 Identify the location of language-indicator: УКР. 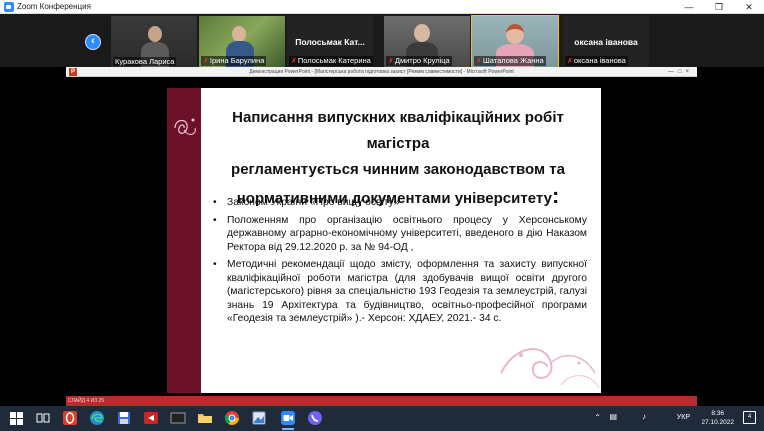
(683, 417).